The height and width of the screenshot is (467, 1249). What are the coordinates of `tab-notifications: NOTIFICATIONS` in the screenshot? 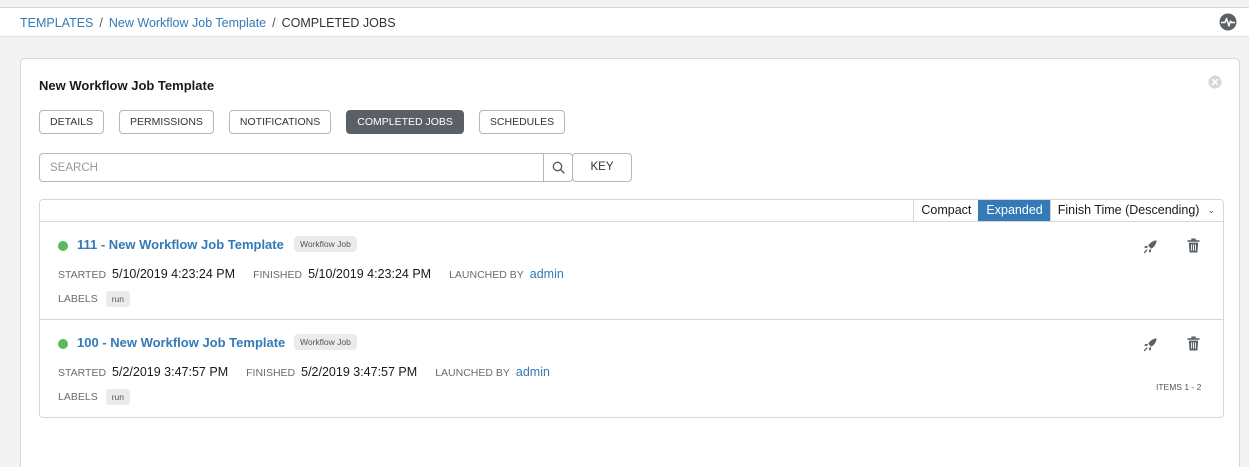 It's located at (280, 122).